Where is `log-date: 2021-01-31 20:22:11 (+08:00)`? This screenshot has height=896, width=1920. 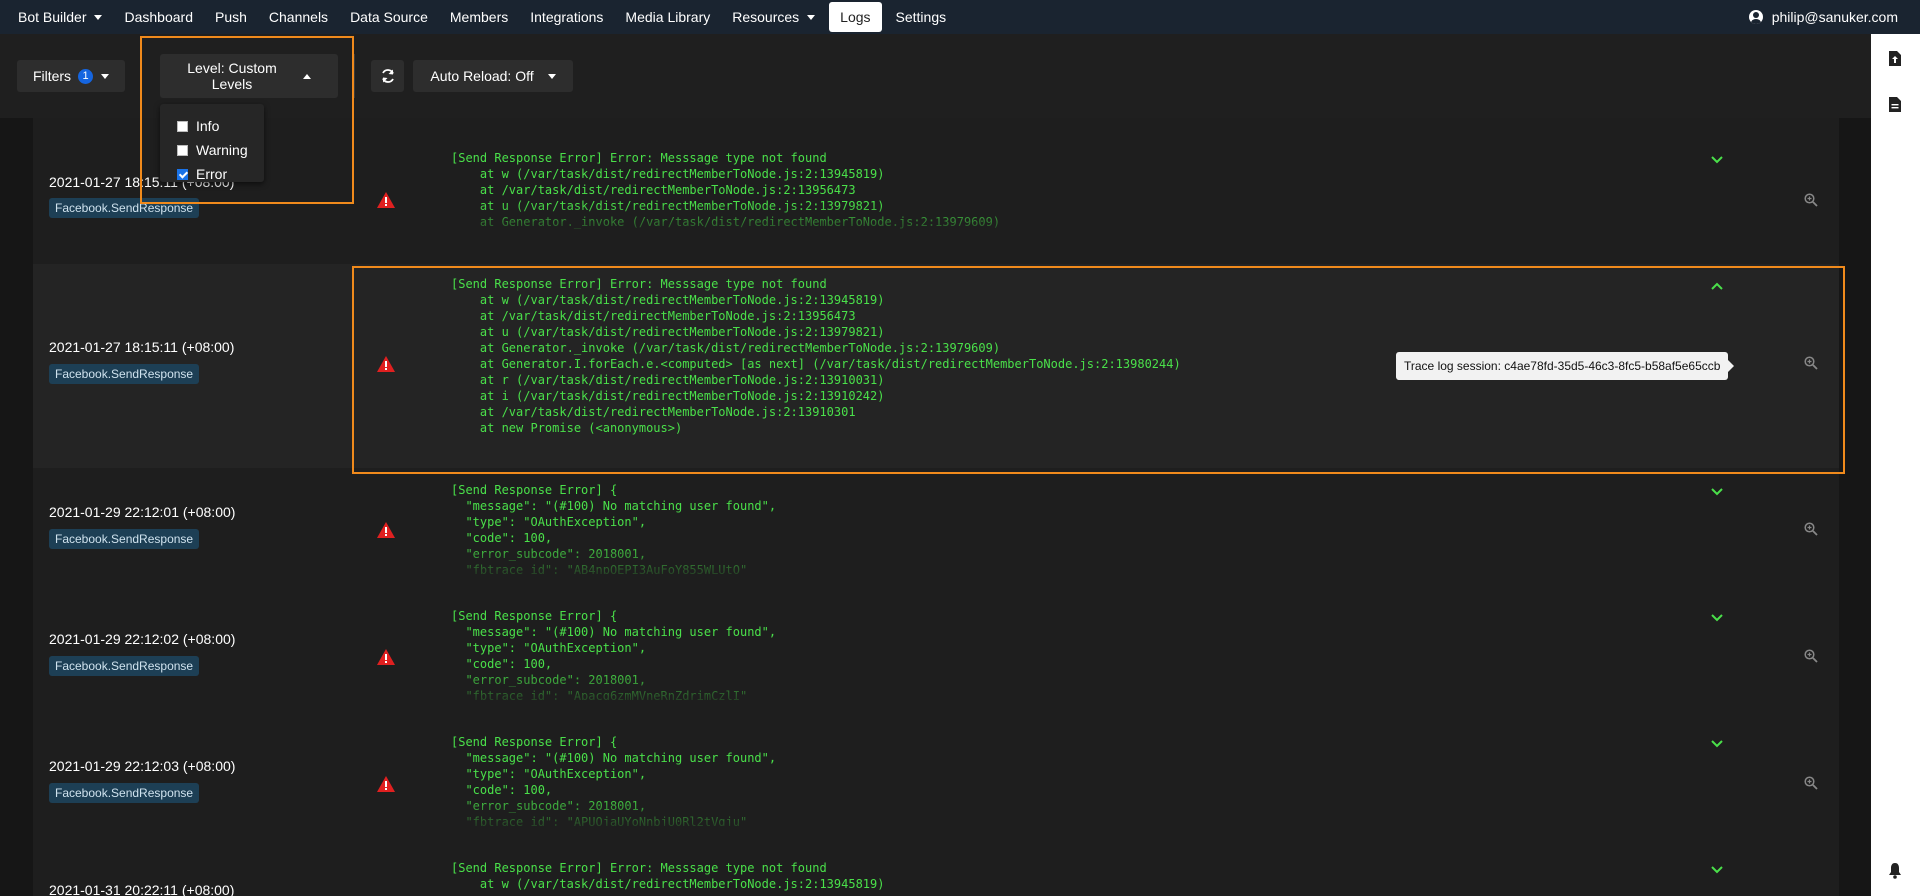
log-date: 2021-01-31 20:22:11 (+08:00) is located at coordinates (142, 889).